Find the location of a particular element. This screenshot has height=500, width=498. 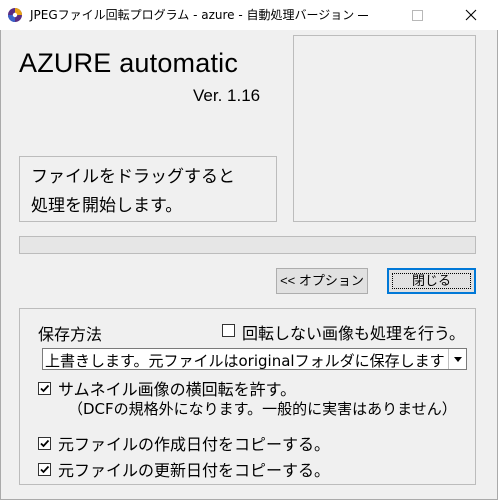

close-icon is located at coordinates (471, 15).